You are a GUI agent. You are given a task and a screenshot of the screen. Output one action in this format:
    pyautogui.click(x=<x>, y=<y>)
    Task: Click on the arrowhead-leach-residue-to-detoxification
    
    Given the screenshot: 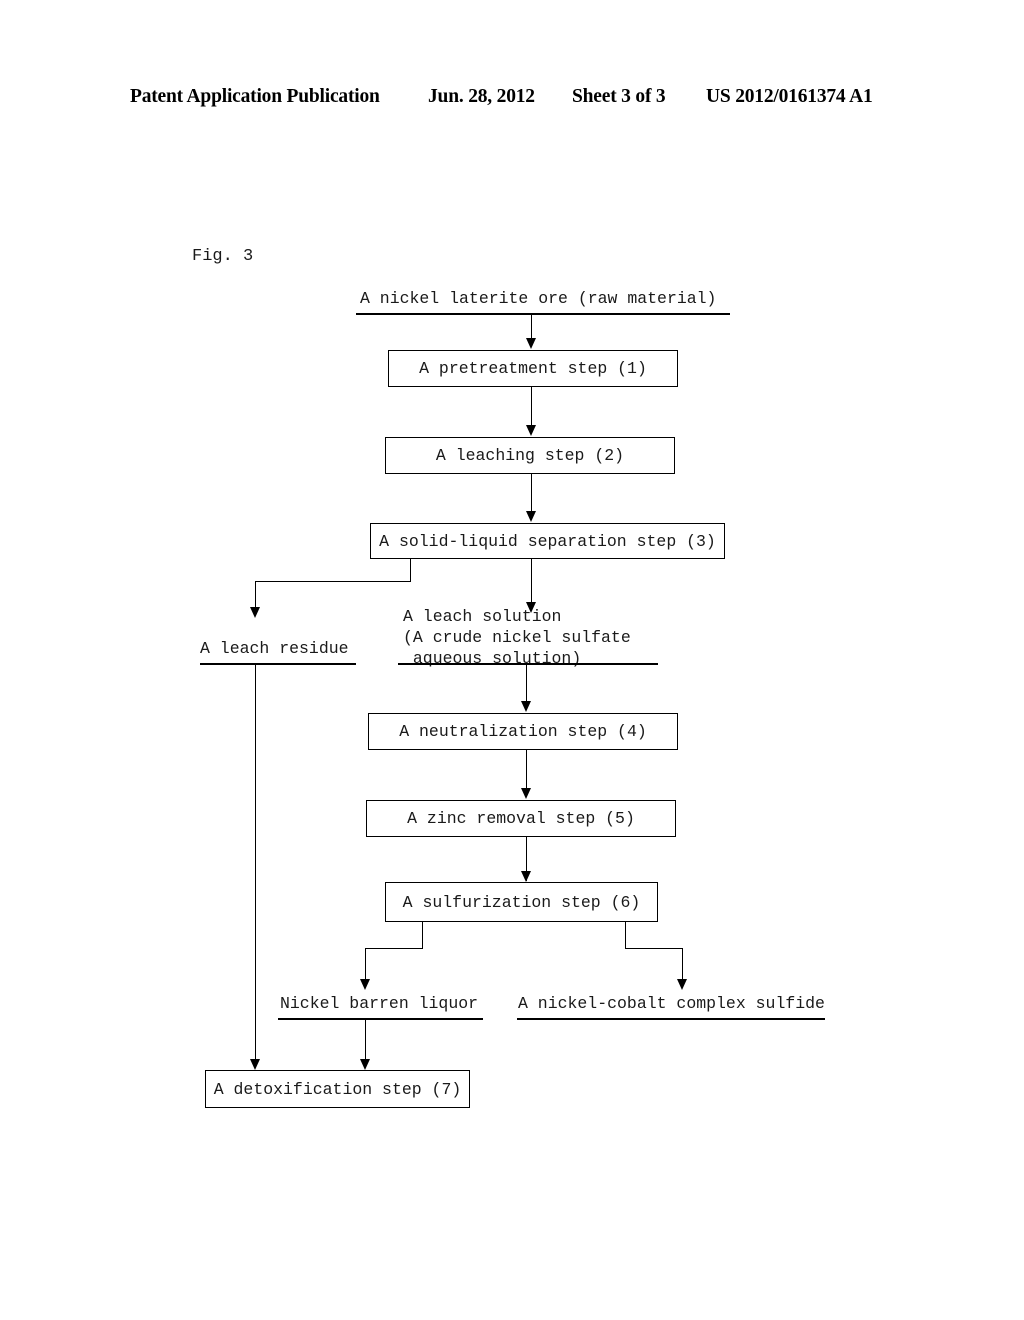 What is the action you would take?
    pyautogui.click(x=255, y=1064)
    